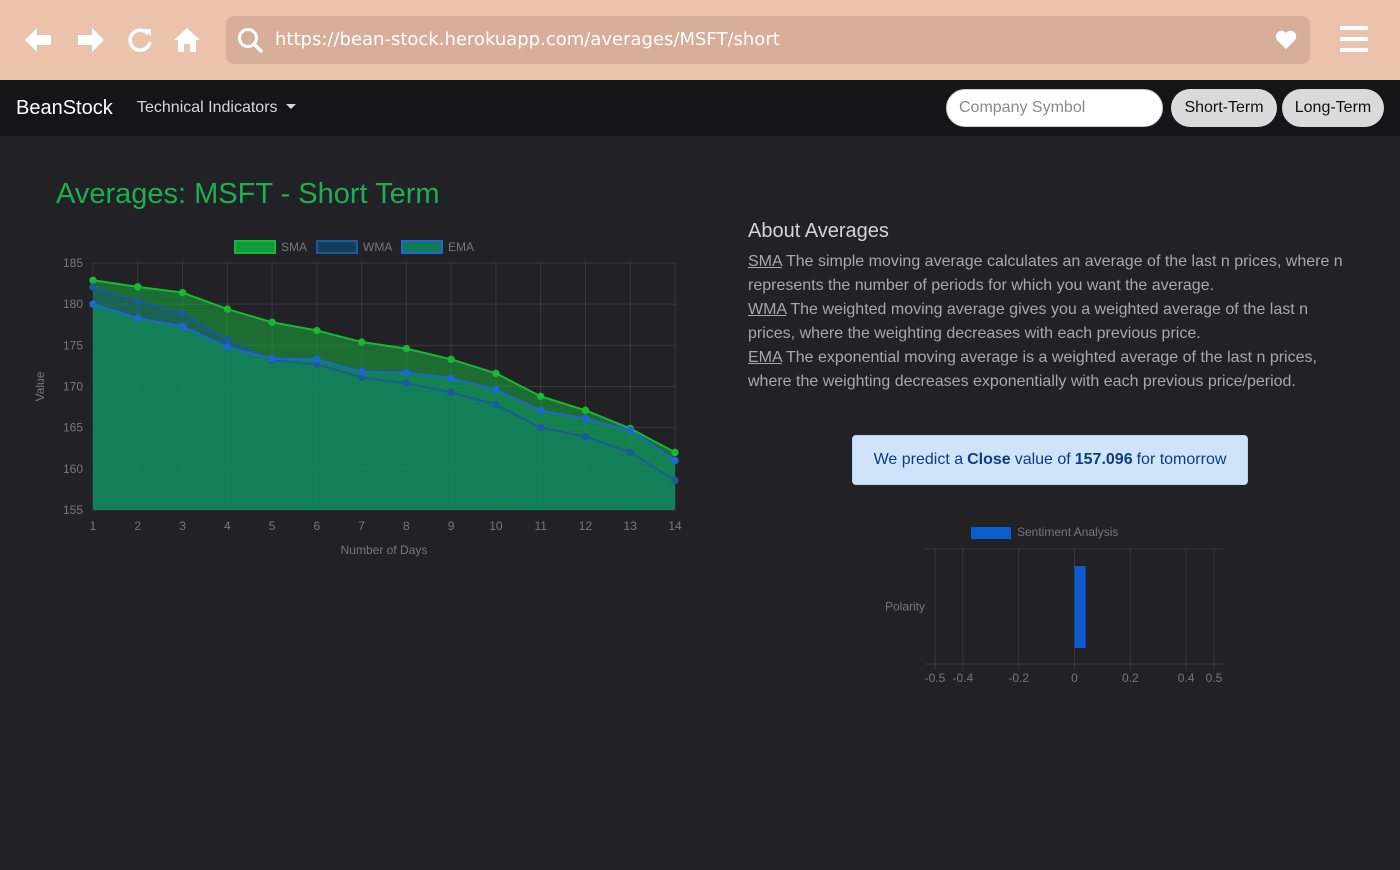 The image size is (1400, 870). I want to click on legend-label-sma: SMA, so click(294, 247).